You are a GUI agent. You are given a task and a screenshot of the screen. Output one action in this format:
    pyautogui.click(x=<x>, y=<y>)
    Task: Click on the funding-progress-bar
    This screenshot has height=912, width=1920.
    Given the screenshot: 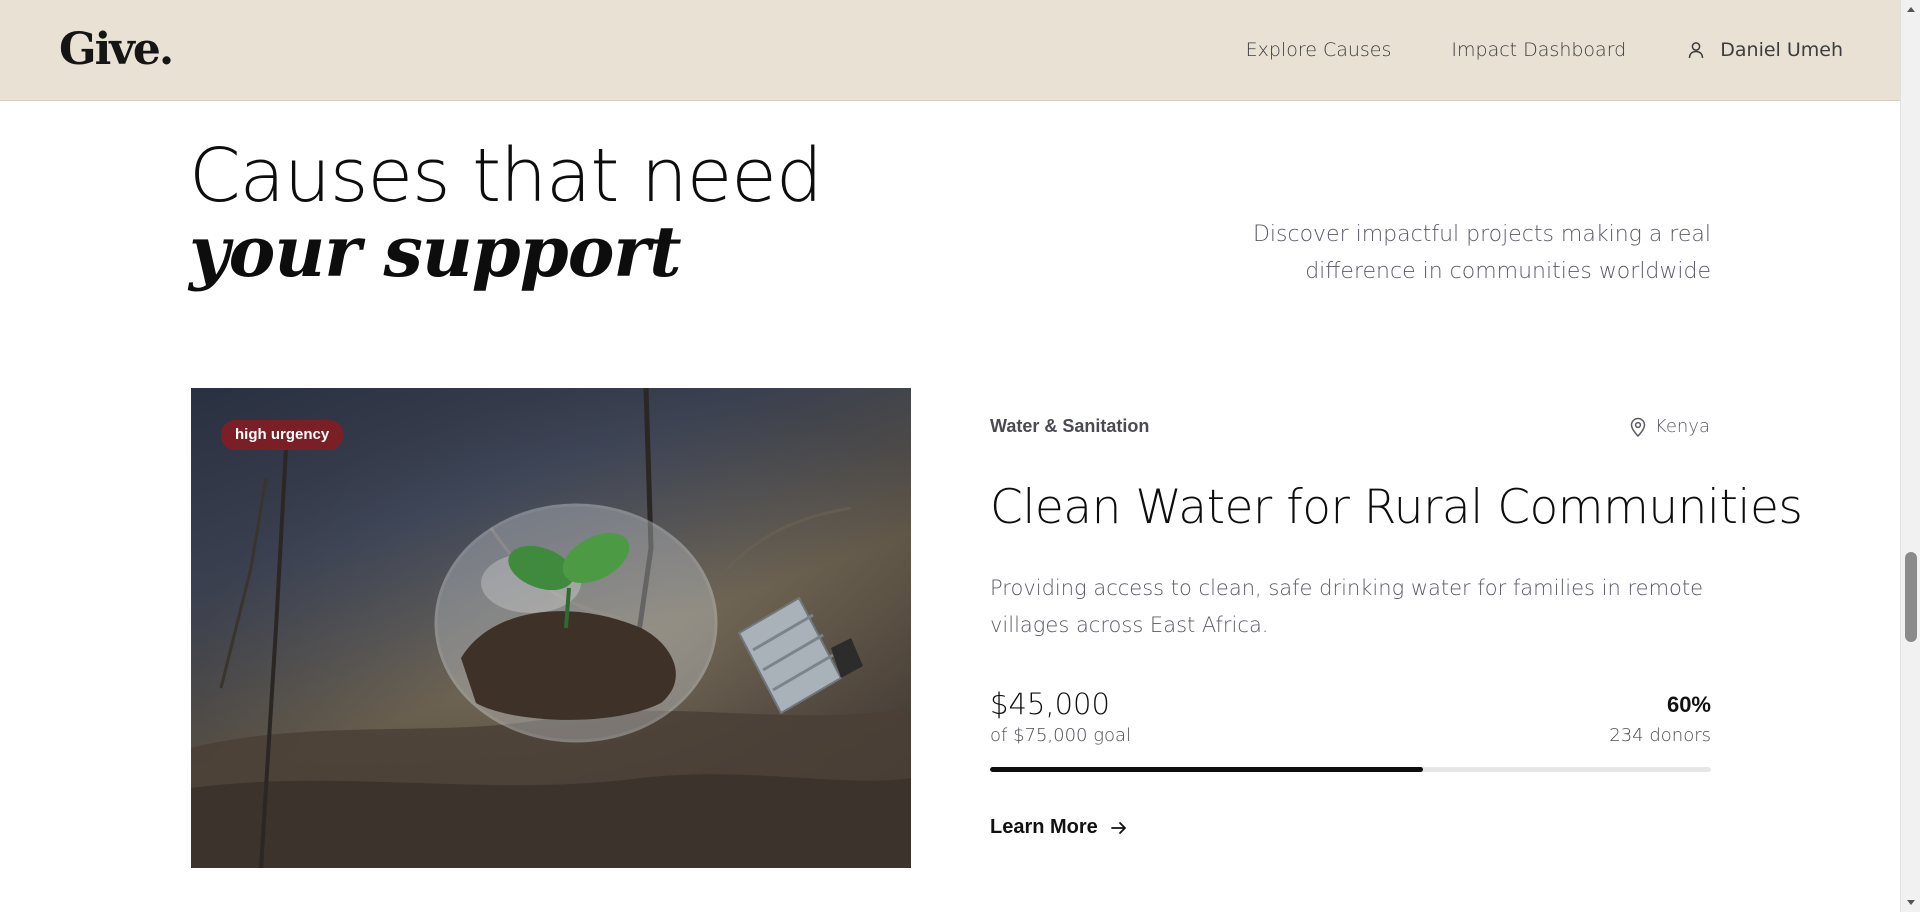 What is the action you would take?
    pyautogui.click(x=1350, y=769)
    